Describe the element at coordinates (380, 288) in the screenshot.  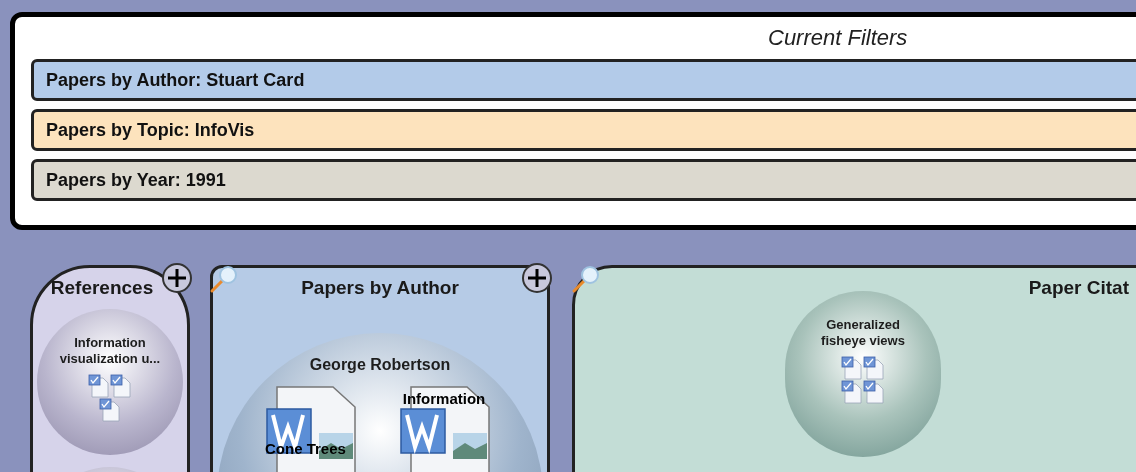
I see `panel-title: Papers by Author` at that location.